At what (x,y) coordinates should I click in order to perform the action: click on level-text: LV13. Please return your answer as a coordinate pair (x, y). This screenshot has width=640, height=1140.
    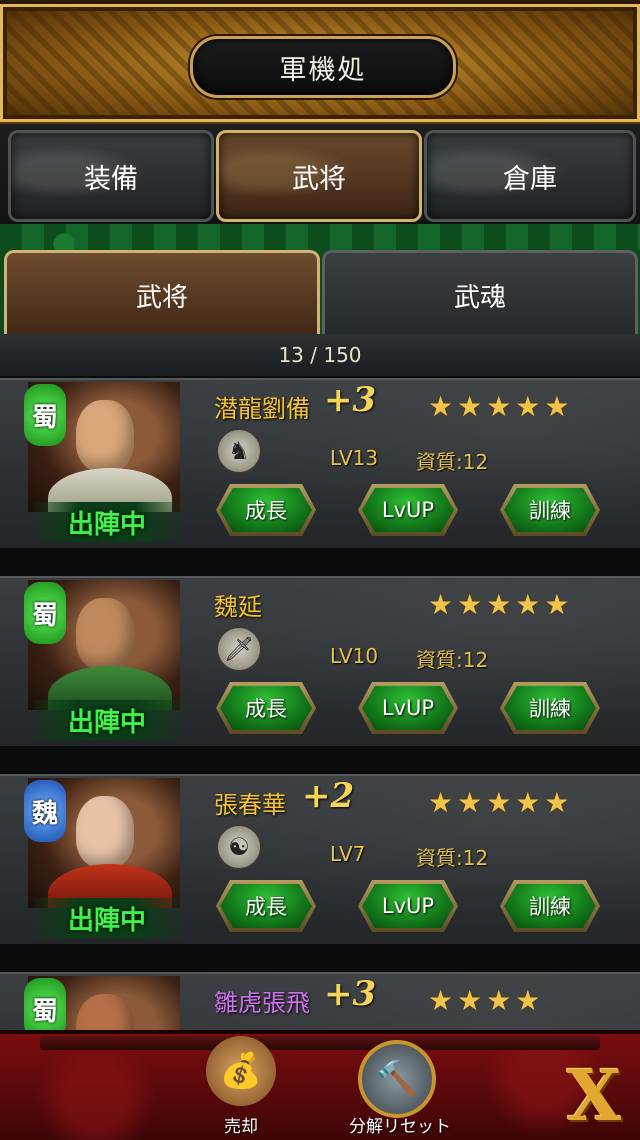
    Looking at the image, I should click on (354, 458).